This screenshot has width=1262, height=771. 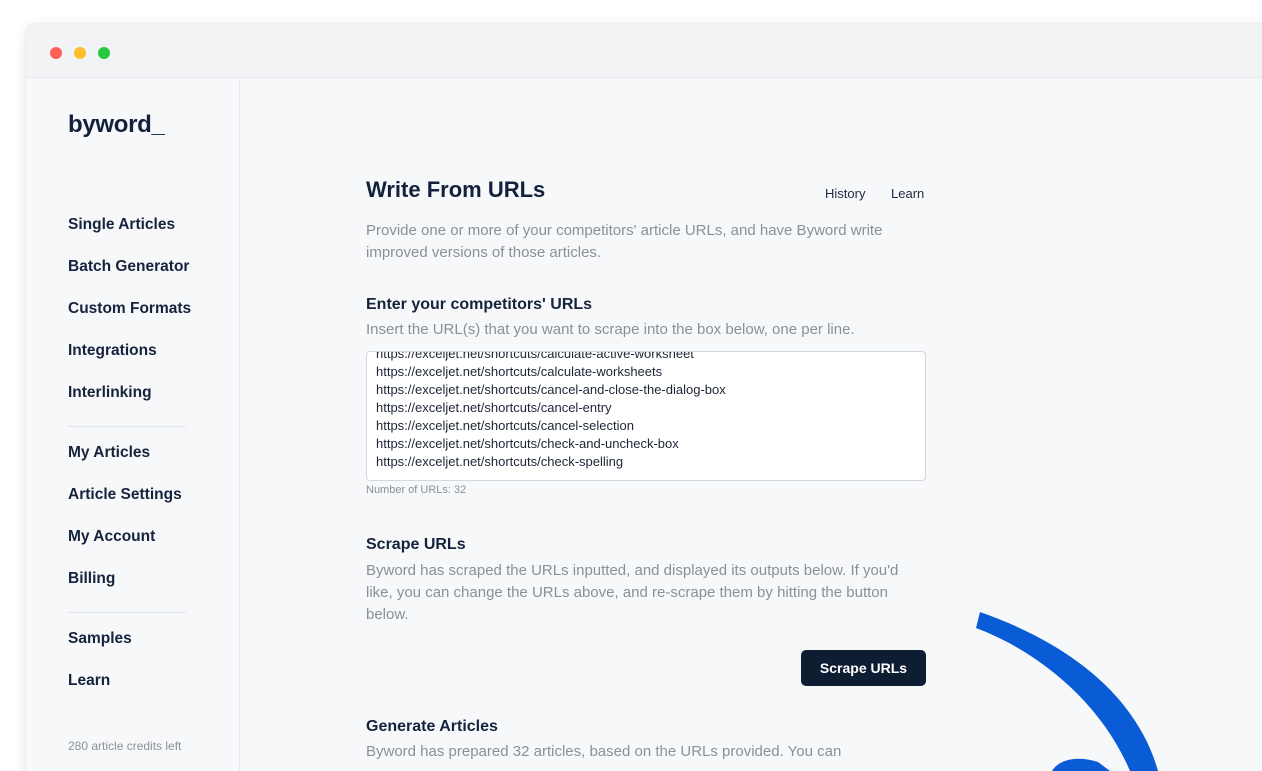 I want to click on url-count: Number of URLs: 32, so click(x=416, y=490).